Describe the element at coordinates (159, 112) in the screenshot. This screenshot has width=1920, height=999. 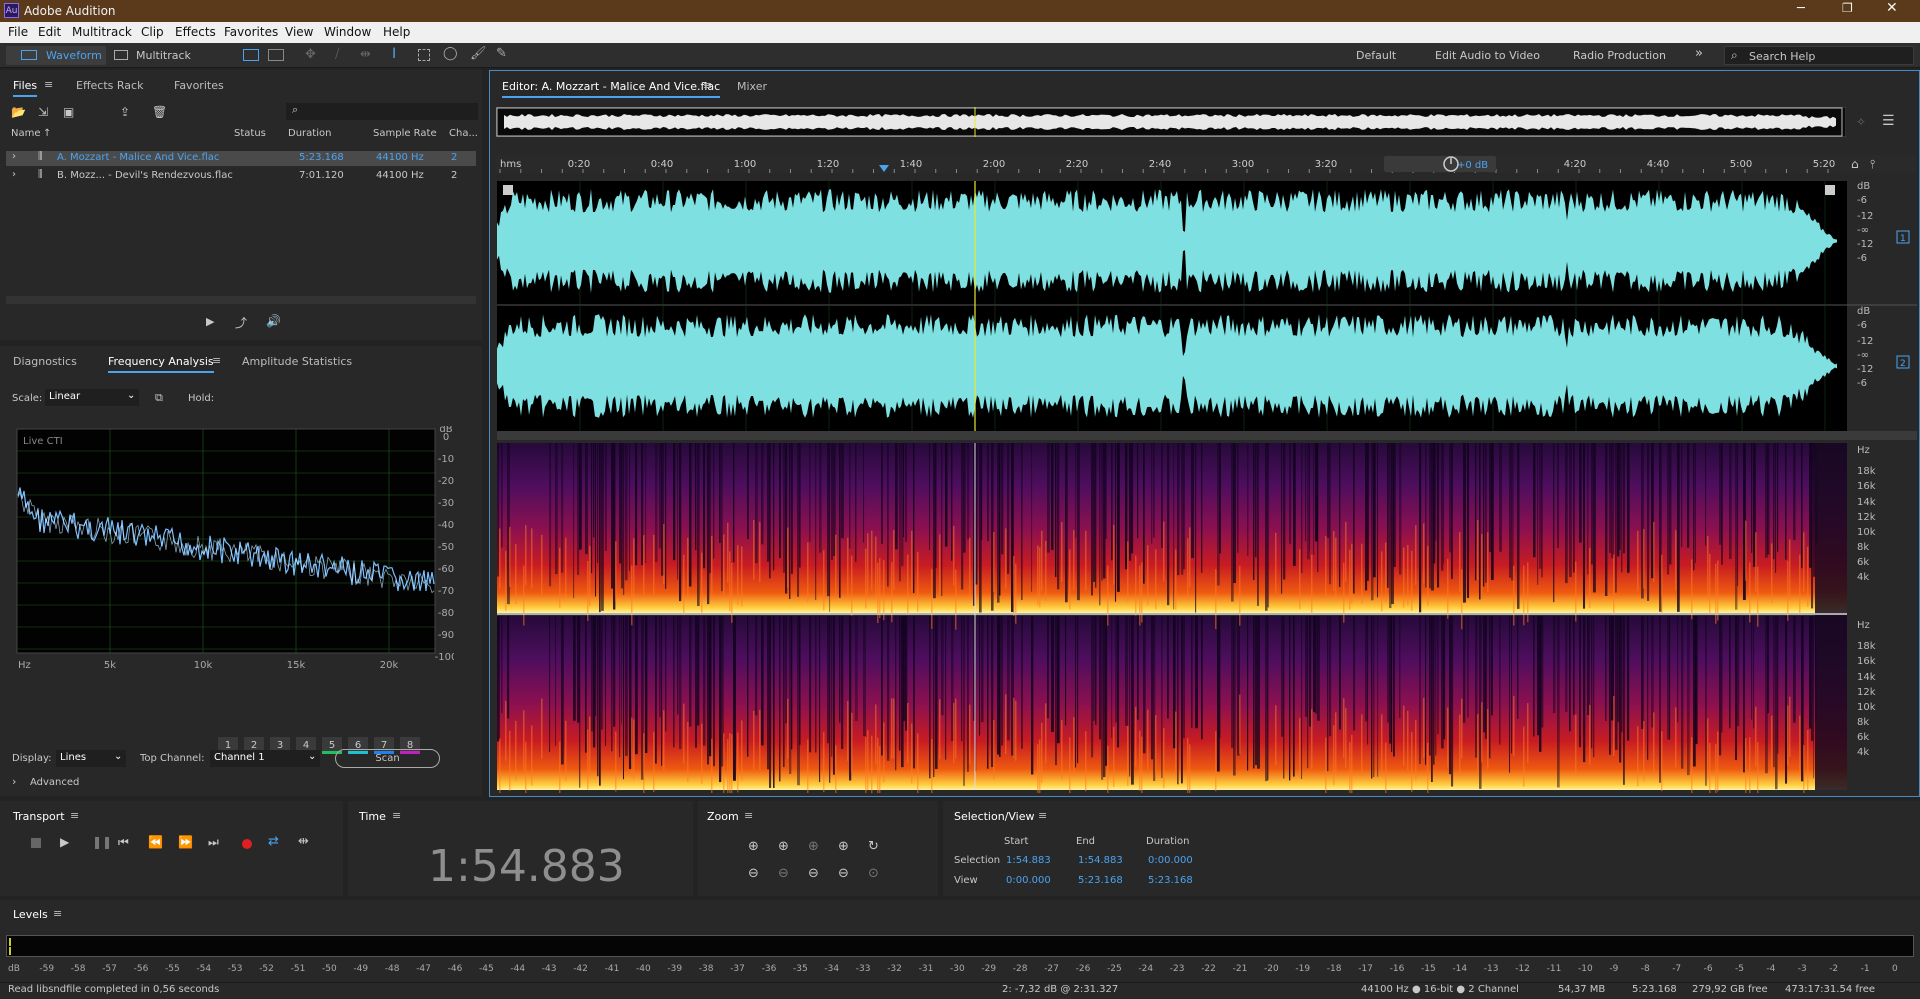
I see `delete-icon: 🗑` at that location.